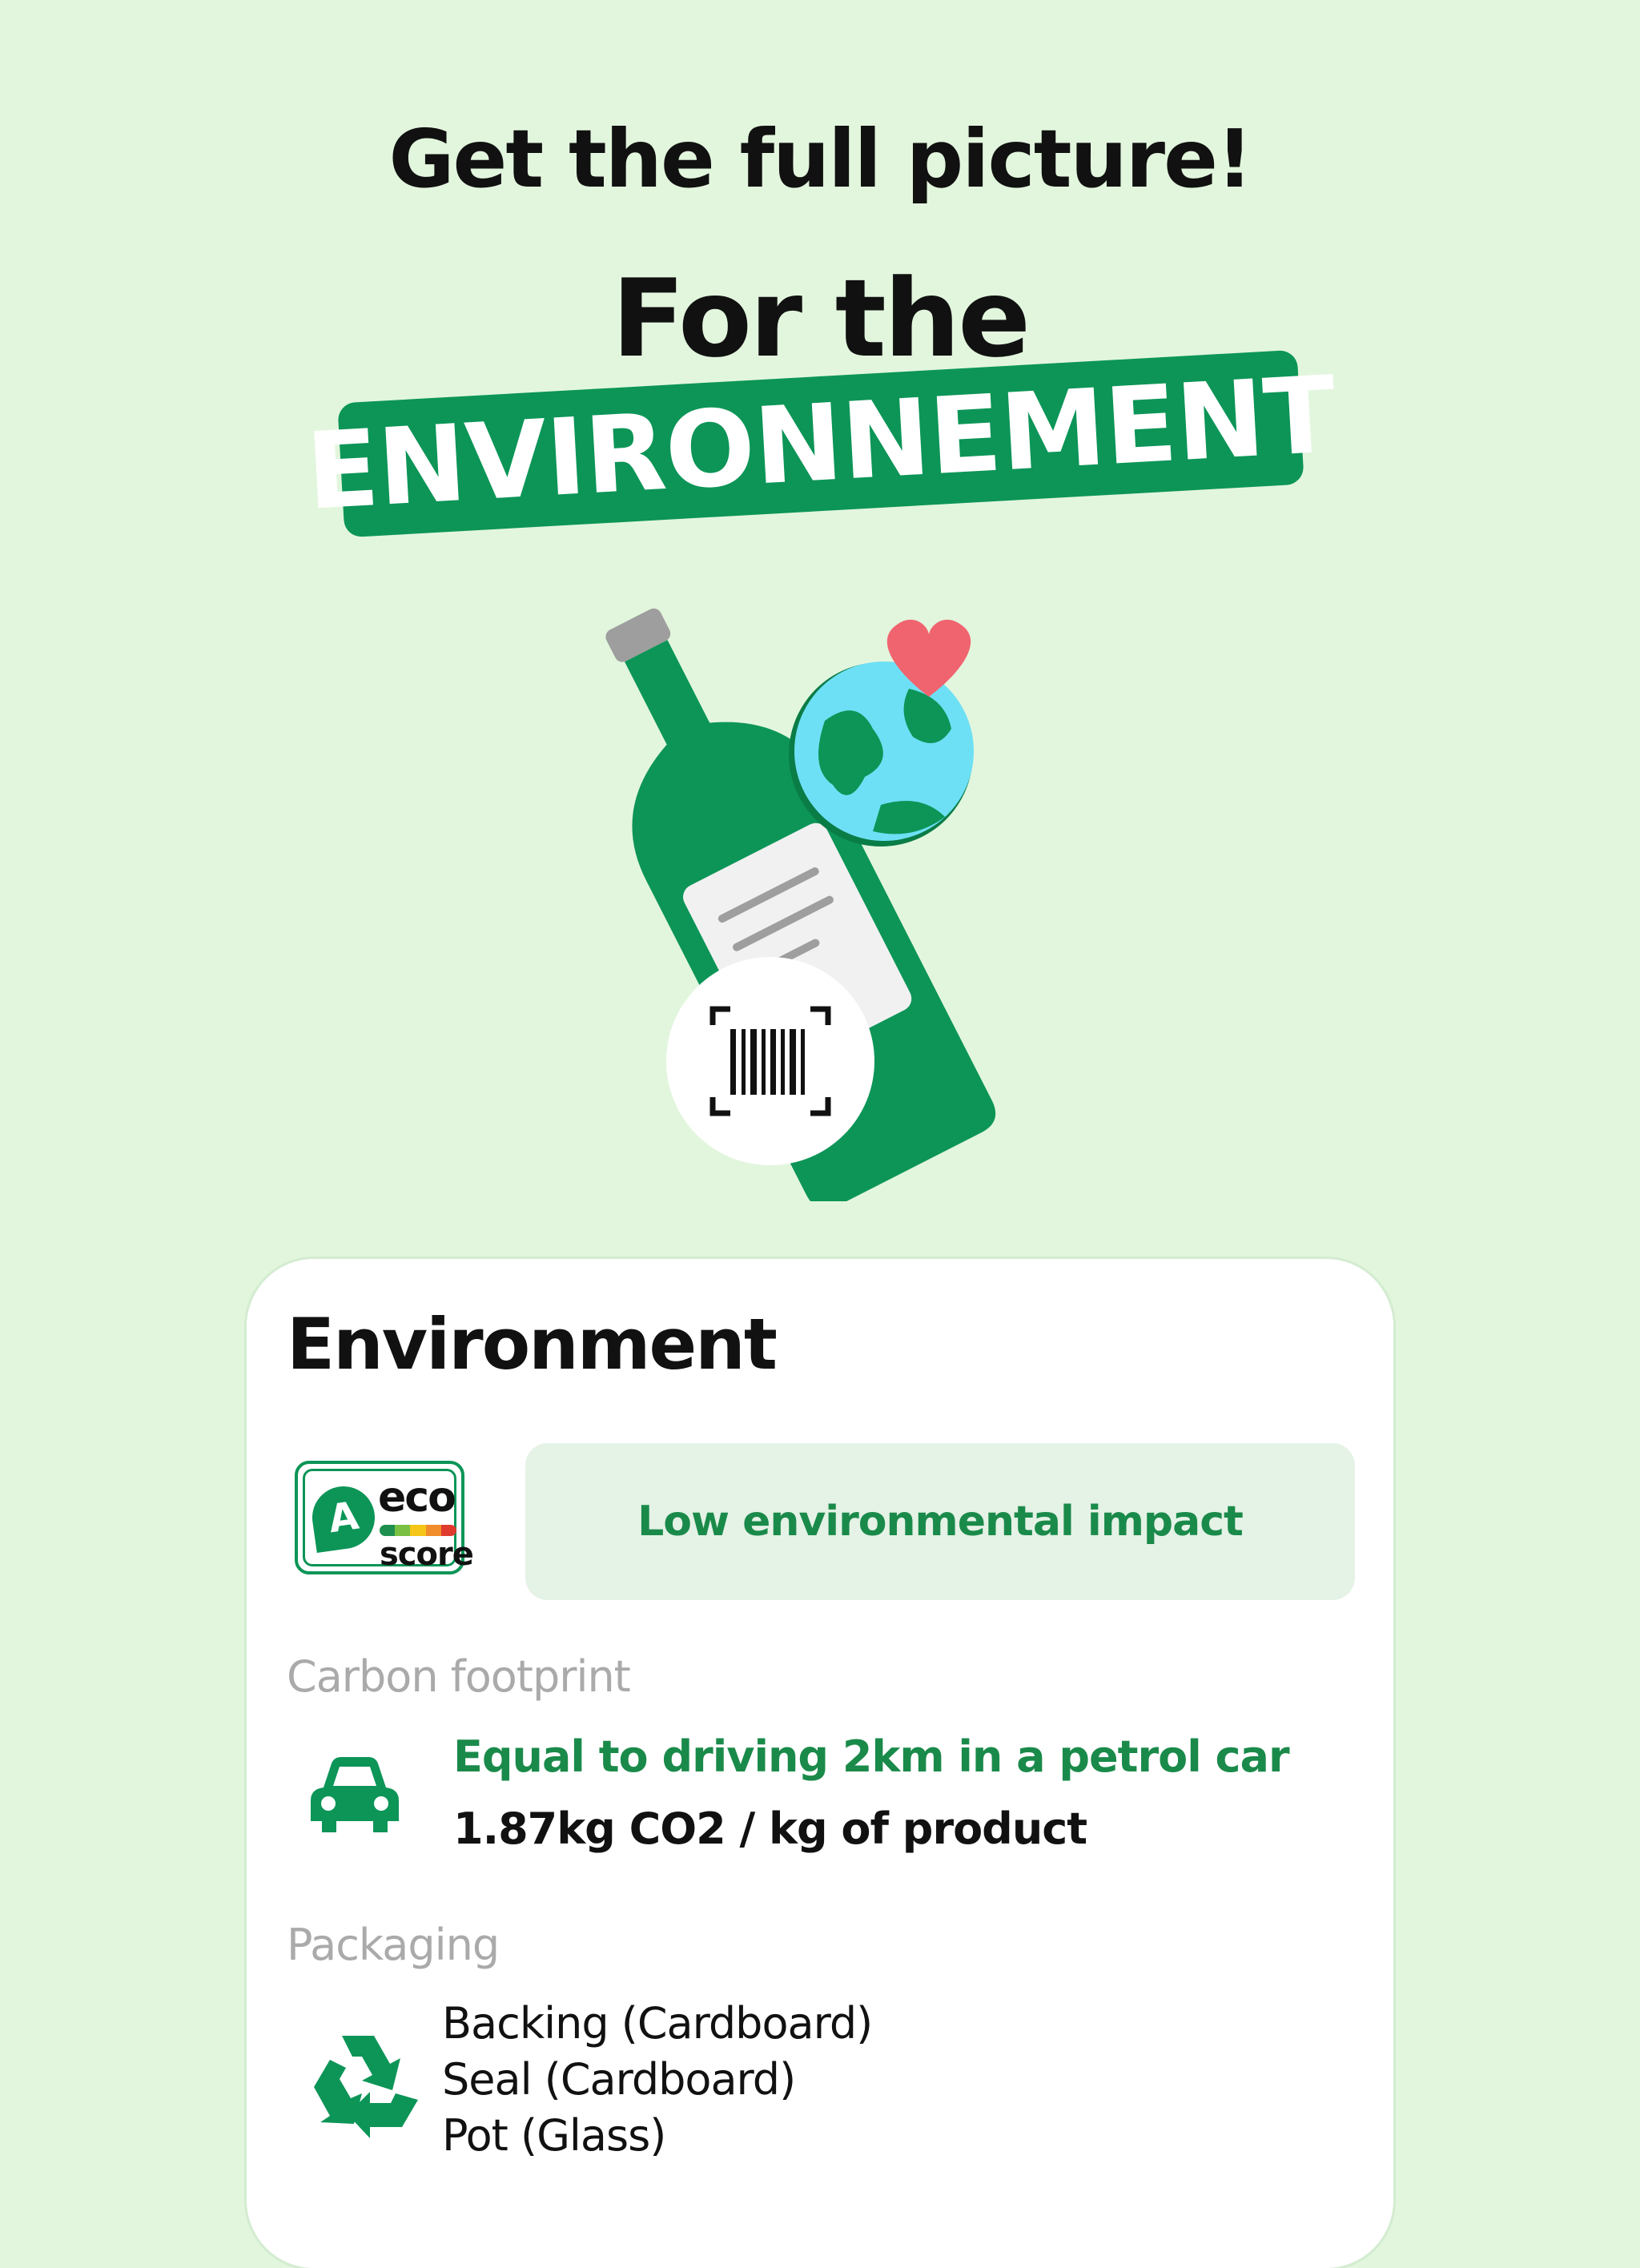 Image resolution: width=1640 pixels, height=2268 pixels. What do you see at coordinates (418, 1530) in the screenshot?
I see `eco-scale` at bounding box center [418, 1530].